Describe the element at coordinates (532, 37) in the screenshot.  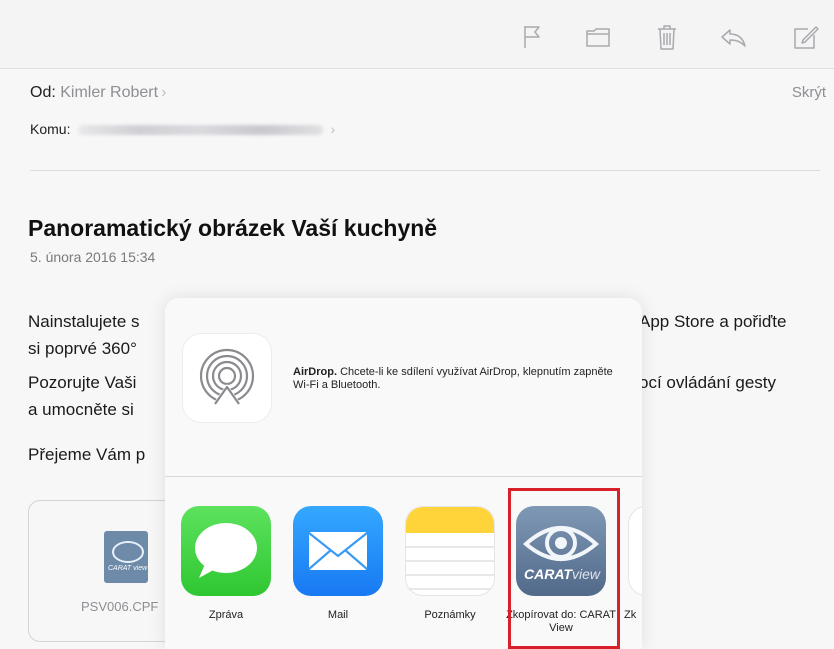
I see `flag-icon` at that location.